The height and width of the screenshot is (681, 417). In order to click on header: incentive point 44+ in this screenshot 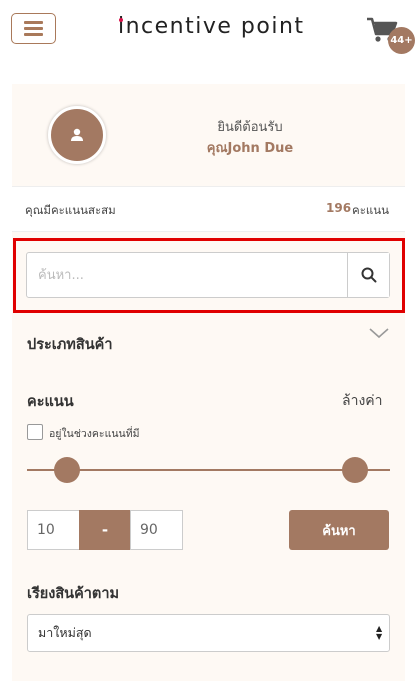, I will do `click(208, 30)`.